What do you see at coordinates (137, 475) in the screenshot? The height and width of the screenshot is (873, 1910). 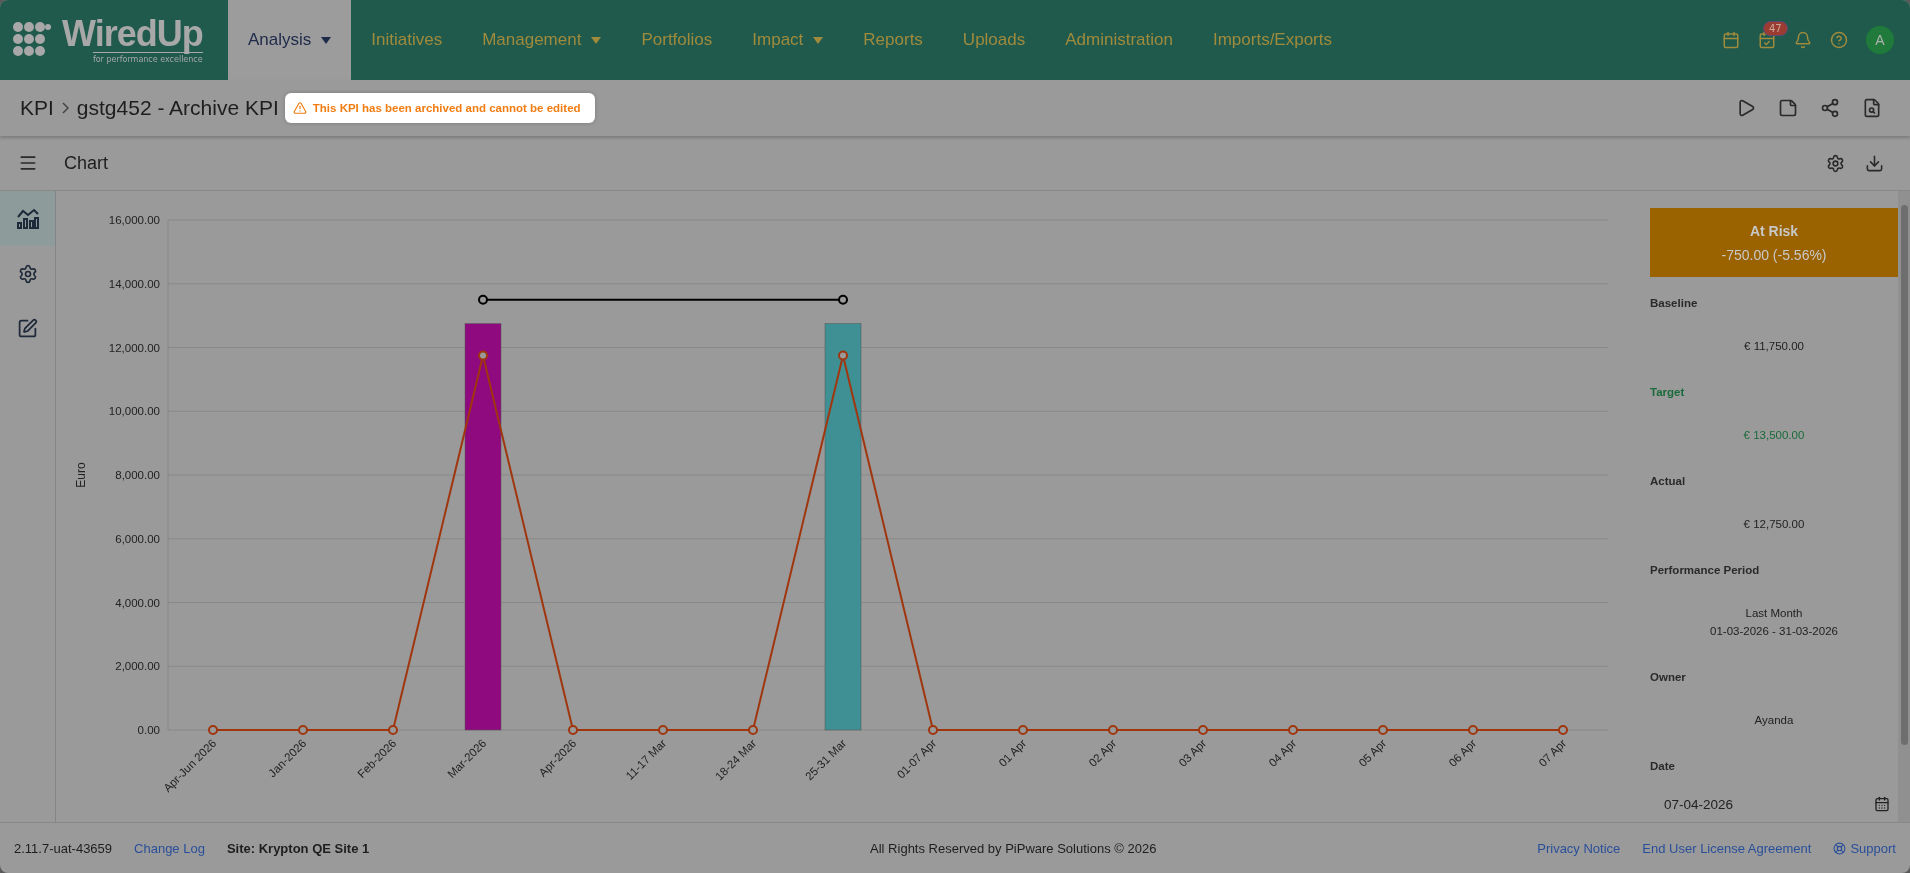 I see `y-tick-label: 8,000.00` at bounding box center [137, 475].